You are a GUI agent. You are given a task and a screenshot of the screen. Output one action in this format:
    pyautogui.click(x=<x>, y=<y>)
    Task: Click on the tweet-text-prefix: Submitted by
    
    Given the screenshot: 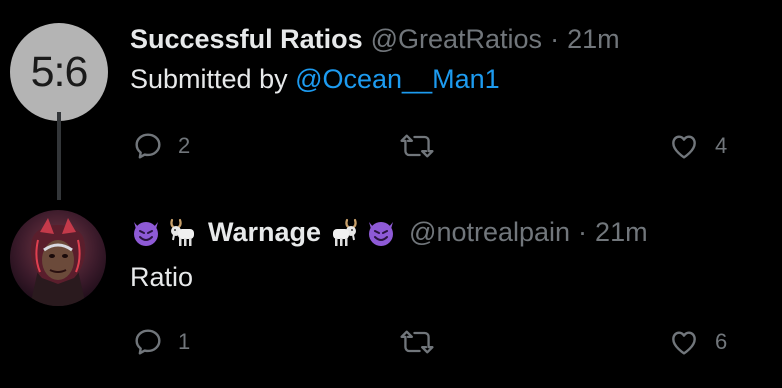 What is the action you would take?
    pyautogui.click(x=213, y=79)
    